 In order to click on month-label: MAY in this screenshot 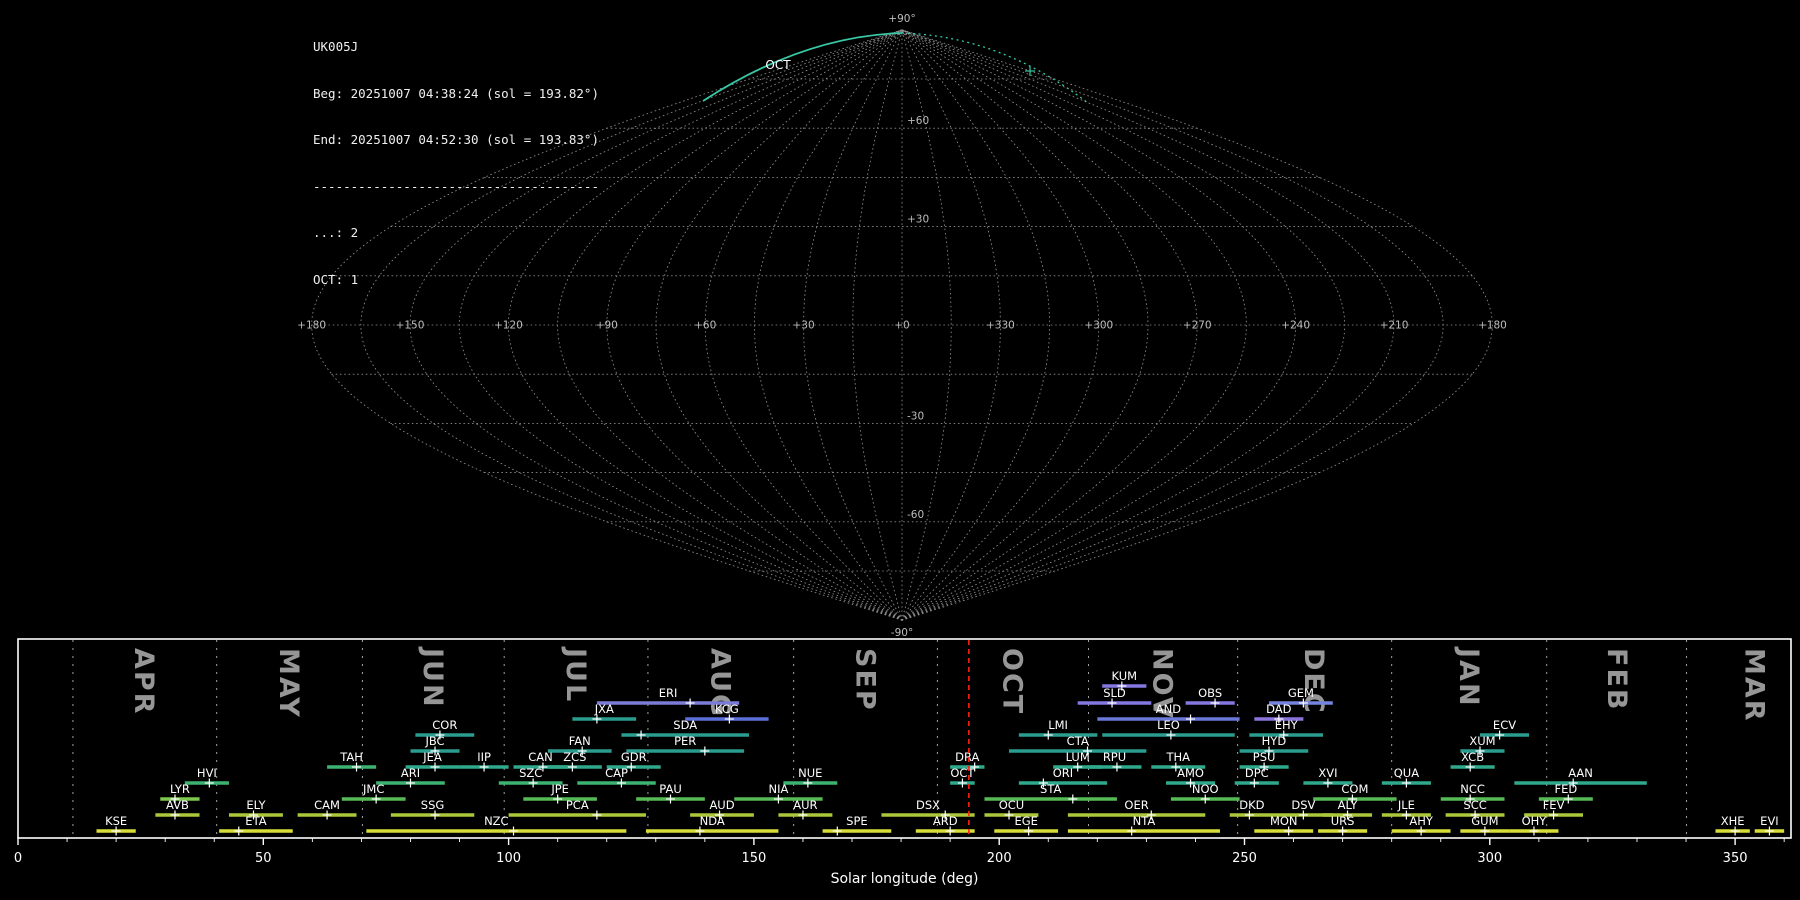, I will do `click(288, 683)`.